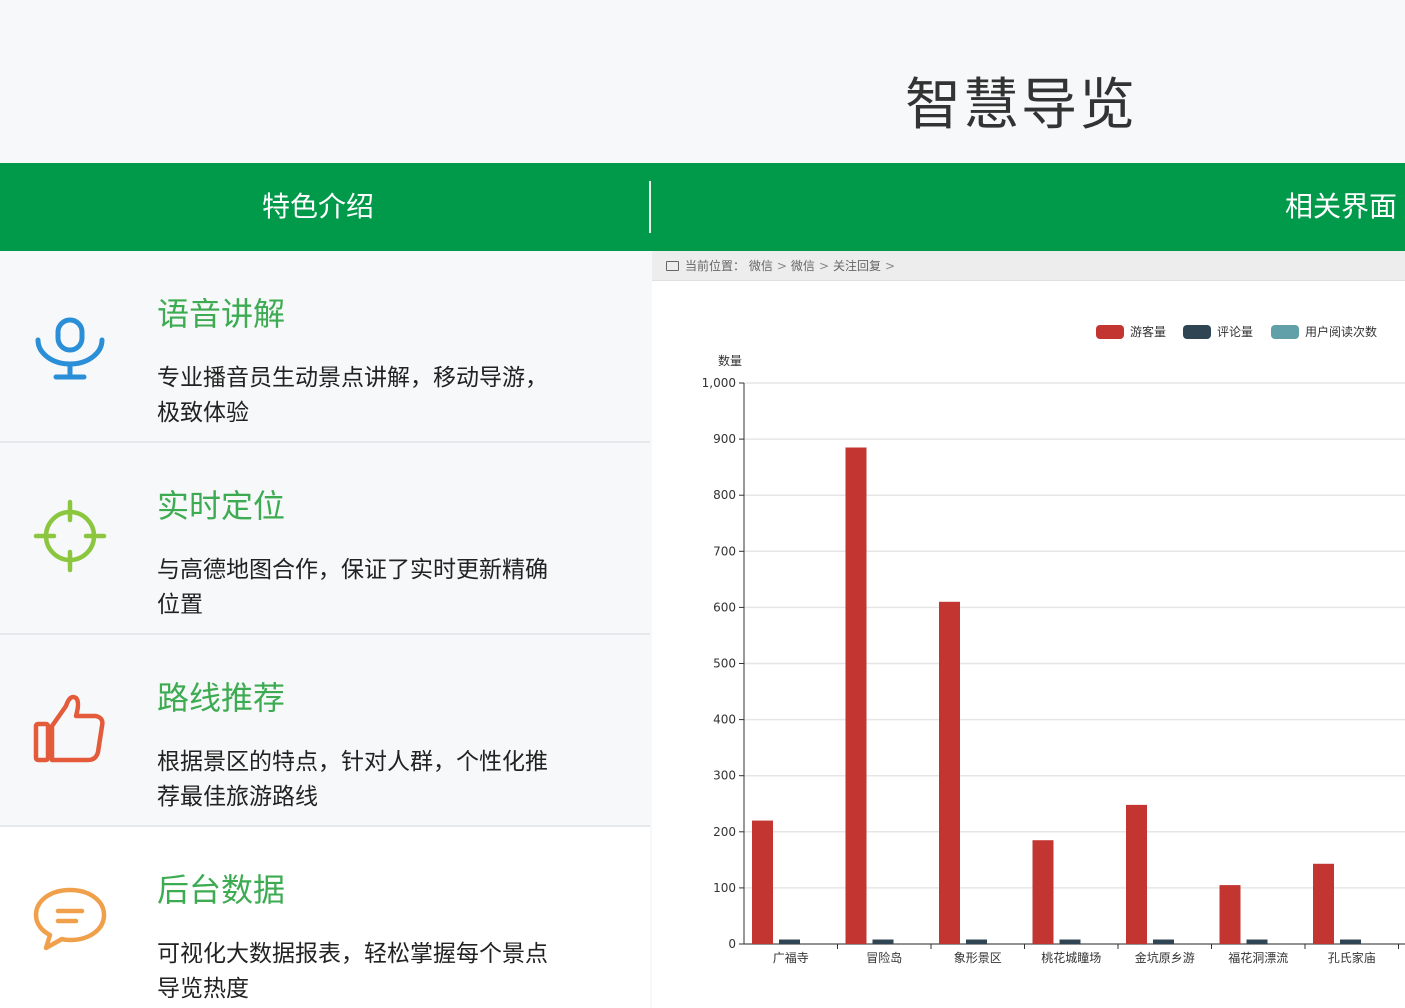  I want to click on feature-description: 可视化大数据报表，轻松掌握每个景点导览热度, so click(352, 971).